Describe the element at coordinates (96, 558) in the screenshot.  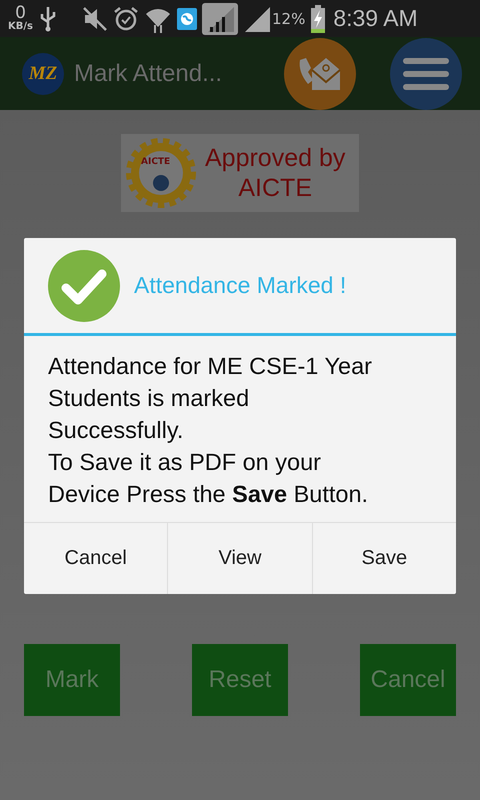
I see `dialog-button: Cancel` at that location.